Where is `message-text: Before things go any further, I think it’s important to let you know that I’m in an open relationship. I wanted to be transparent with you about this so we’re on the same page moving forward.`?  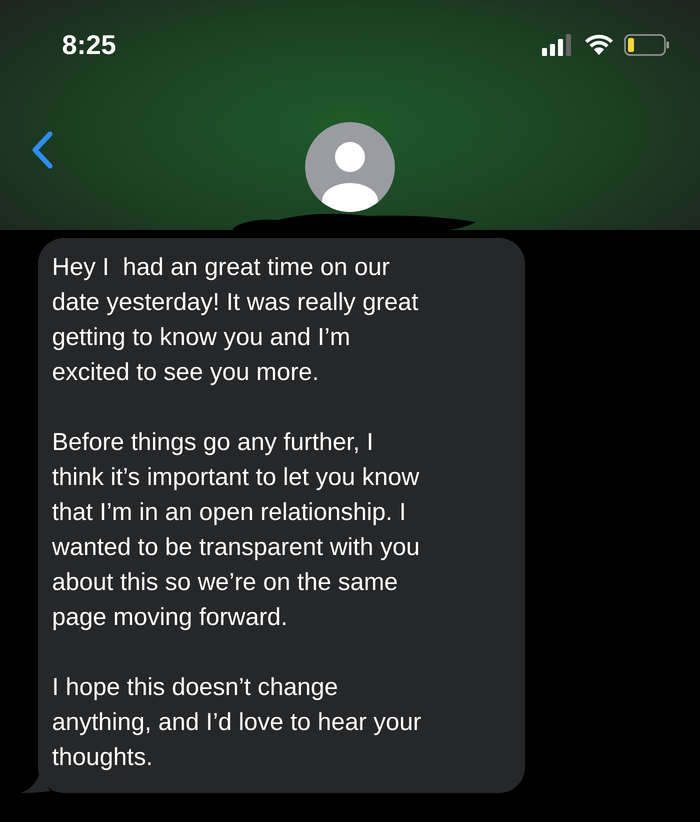
message-text: Before things go any further, I think it’s important to let you know that I’m in an open relationship. I wanted to be transparent with you about this so we’re on the same page moving forward. is located at coordinates (236, 530).